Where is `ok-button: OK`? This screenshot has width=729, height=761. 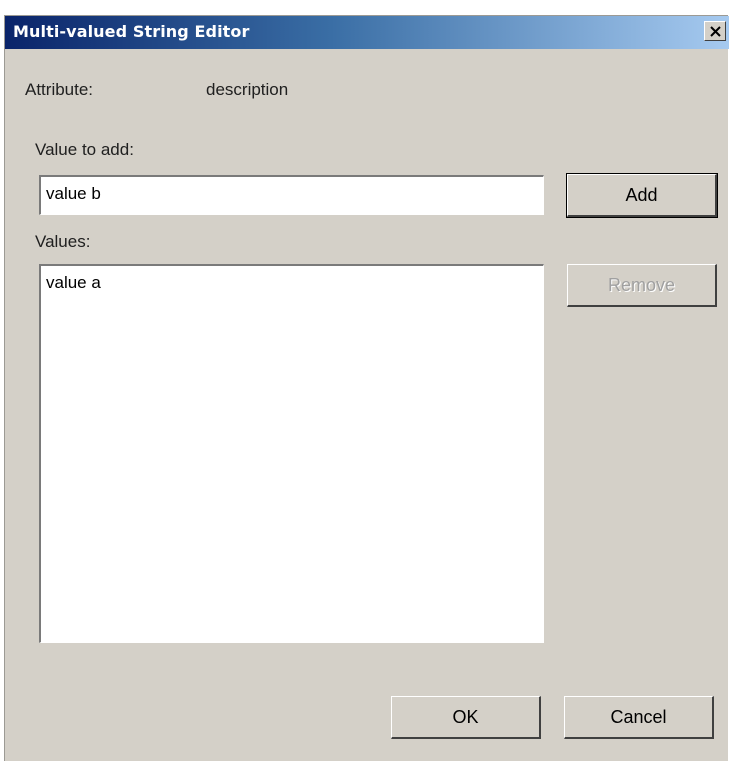
ok-button: OK is located at coordinates (466, 717).